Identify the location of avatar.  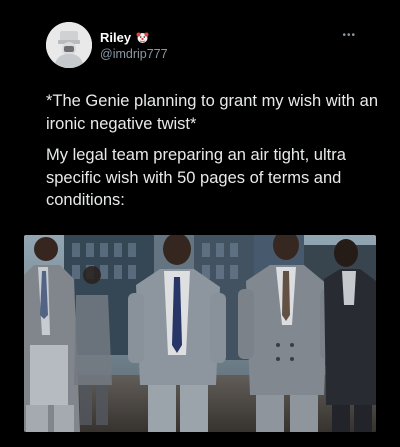
(69, 45).